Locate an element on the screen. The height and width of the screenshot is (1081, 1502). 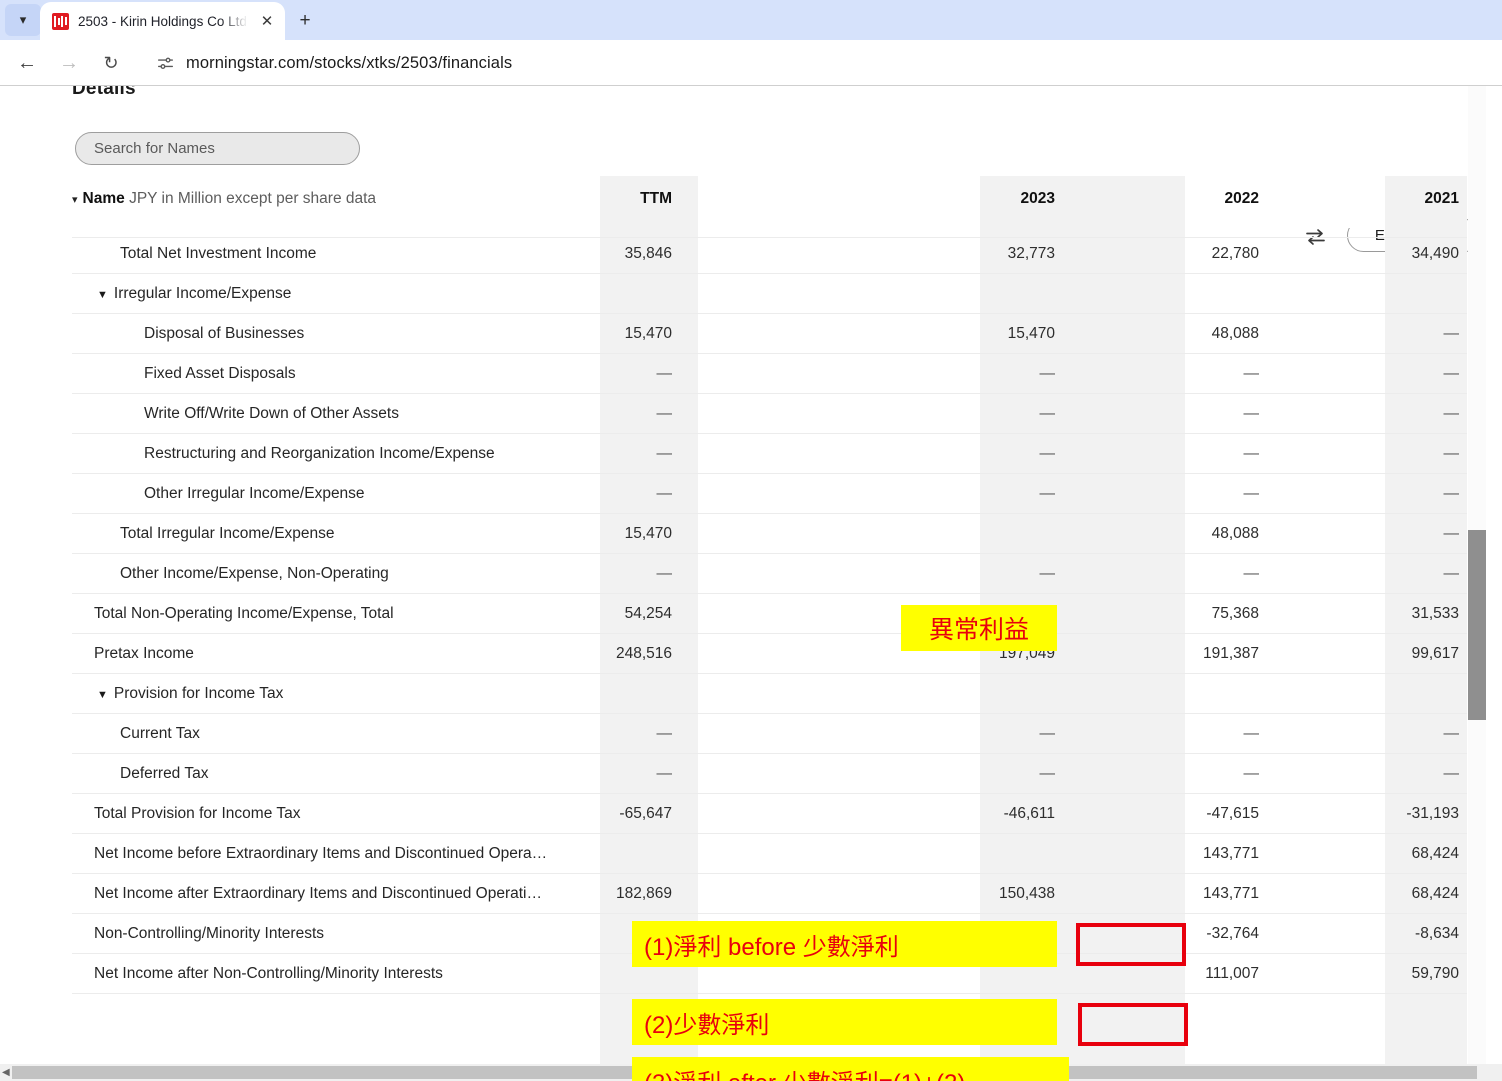
row-label-text: Total Irregular Income/Expense is located at coordinates (227, 533).